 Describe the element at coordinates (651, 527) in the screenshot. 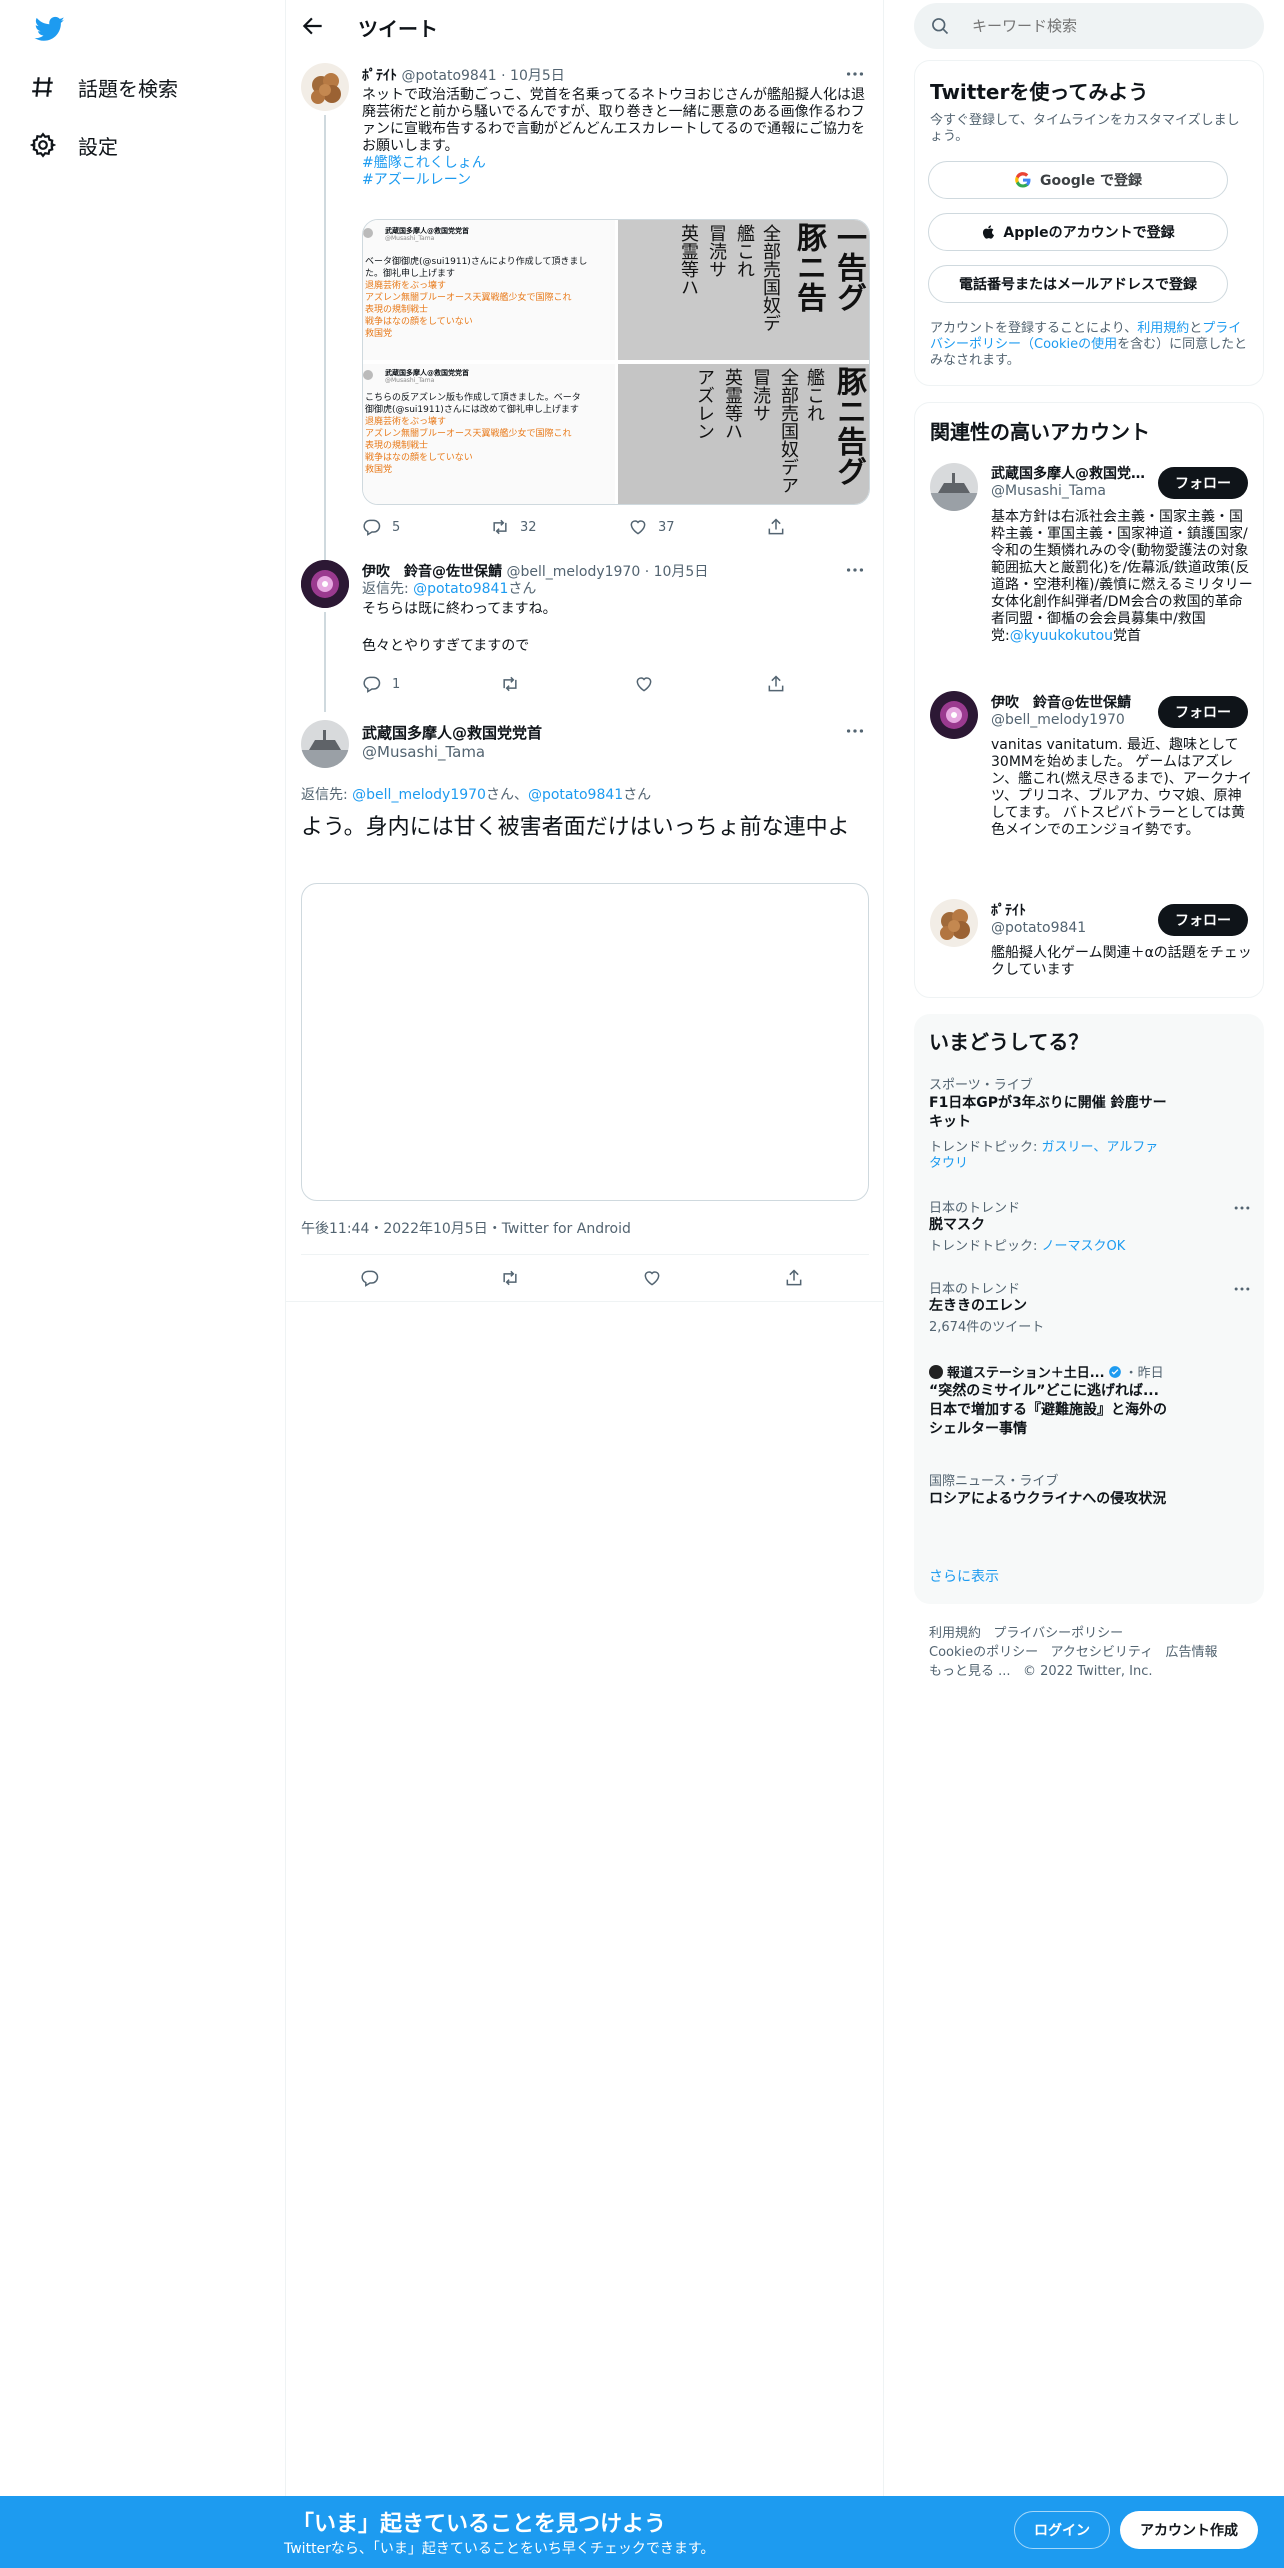

I see `like-button: 37` at that location.